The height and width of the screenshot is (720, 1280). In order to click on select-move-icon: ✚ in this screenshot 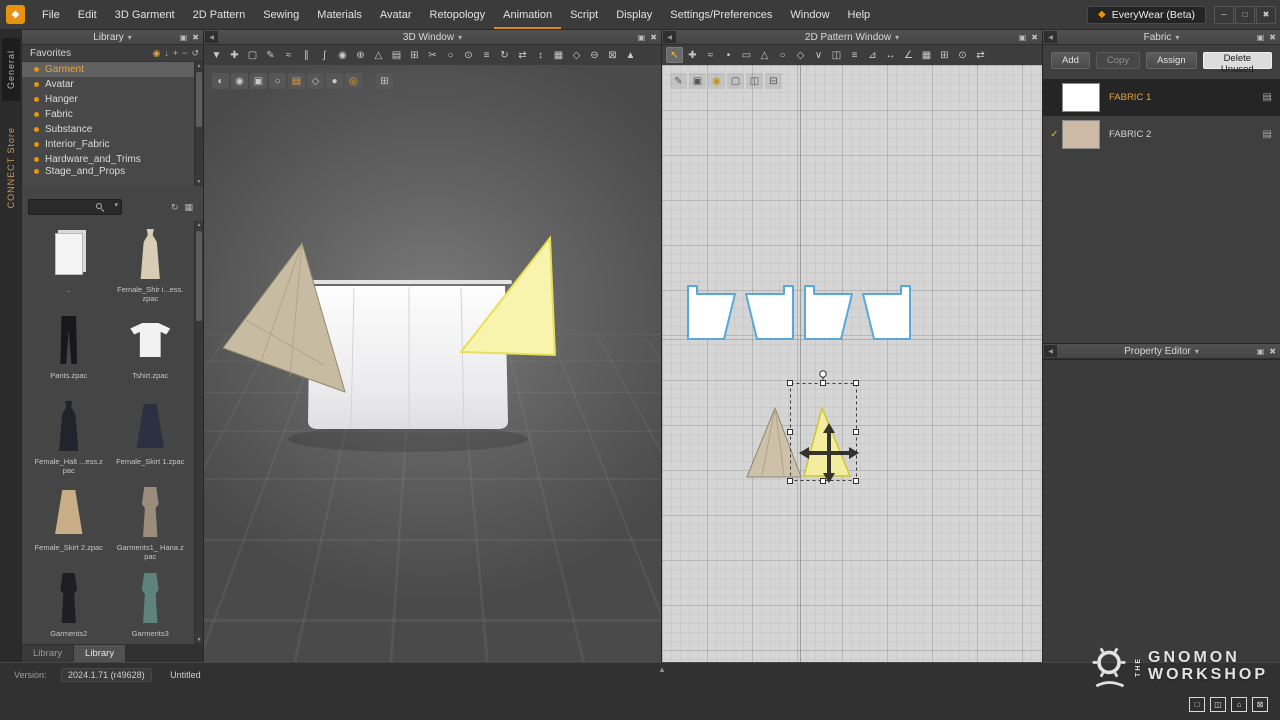, I will do `click(234, 55)`.